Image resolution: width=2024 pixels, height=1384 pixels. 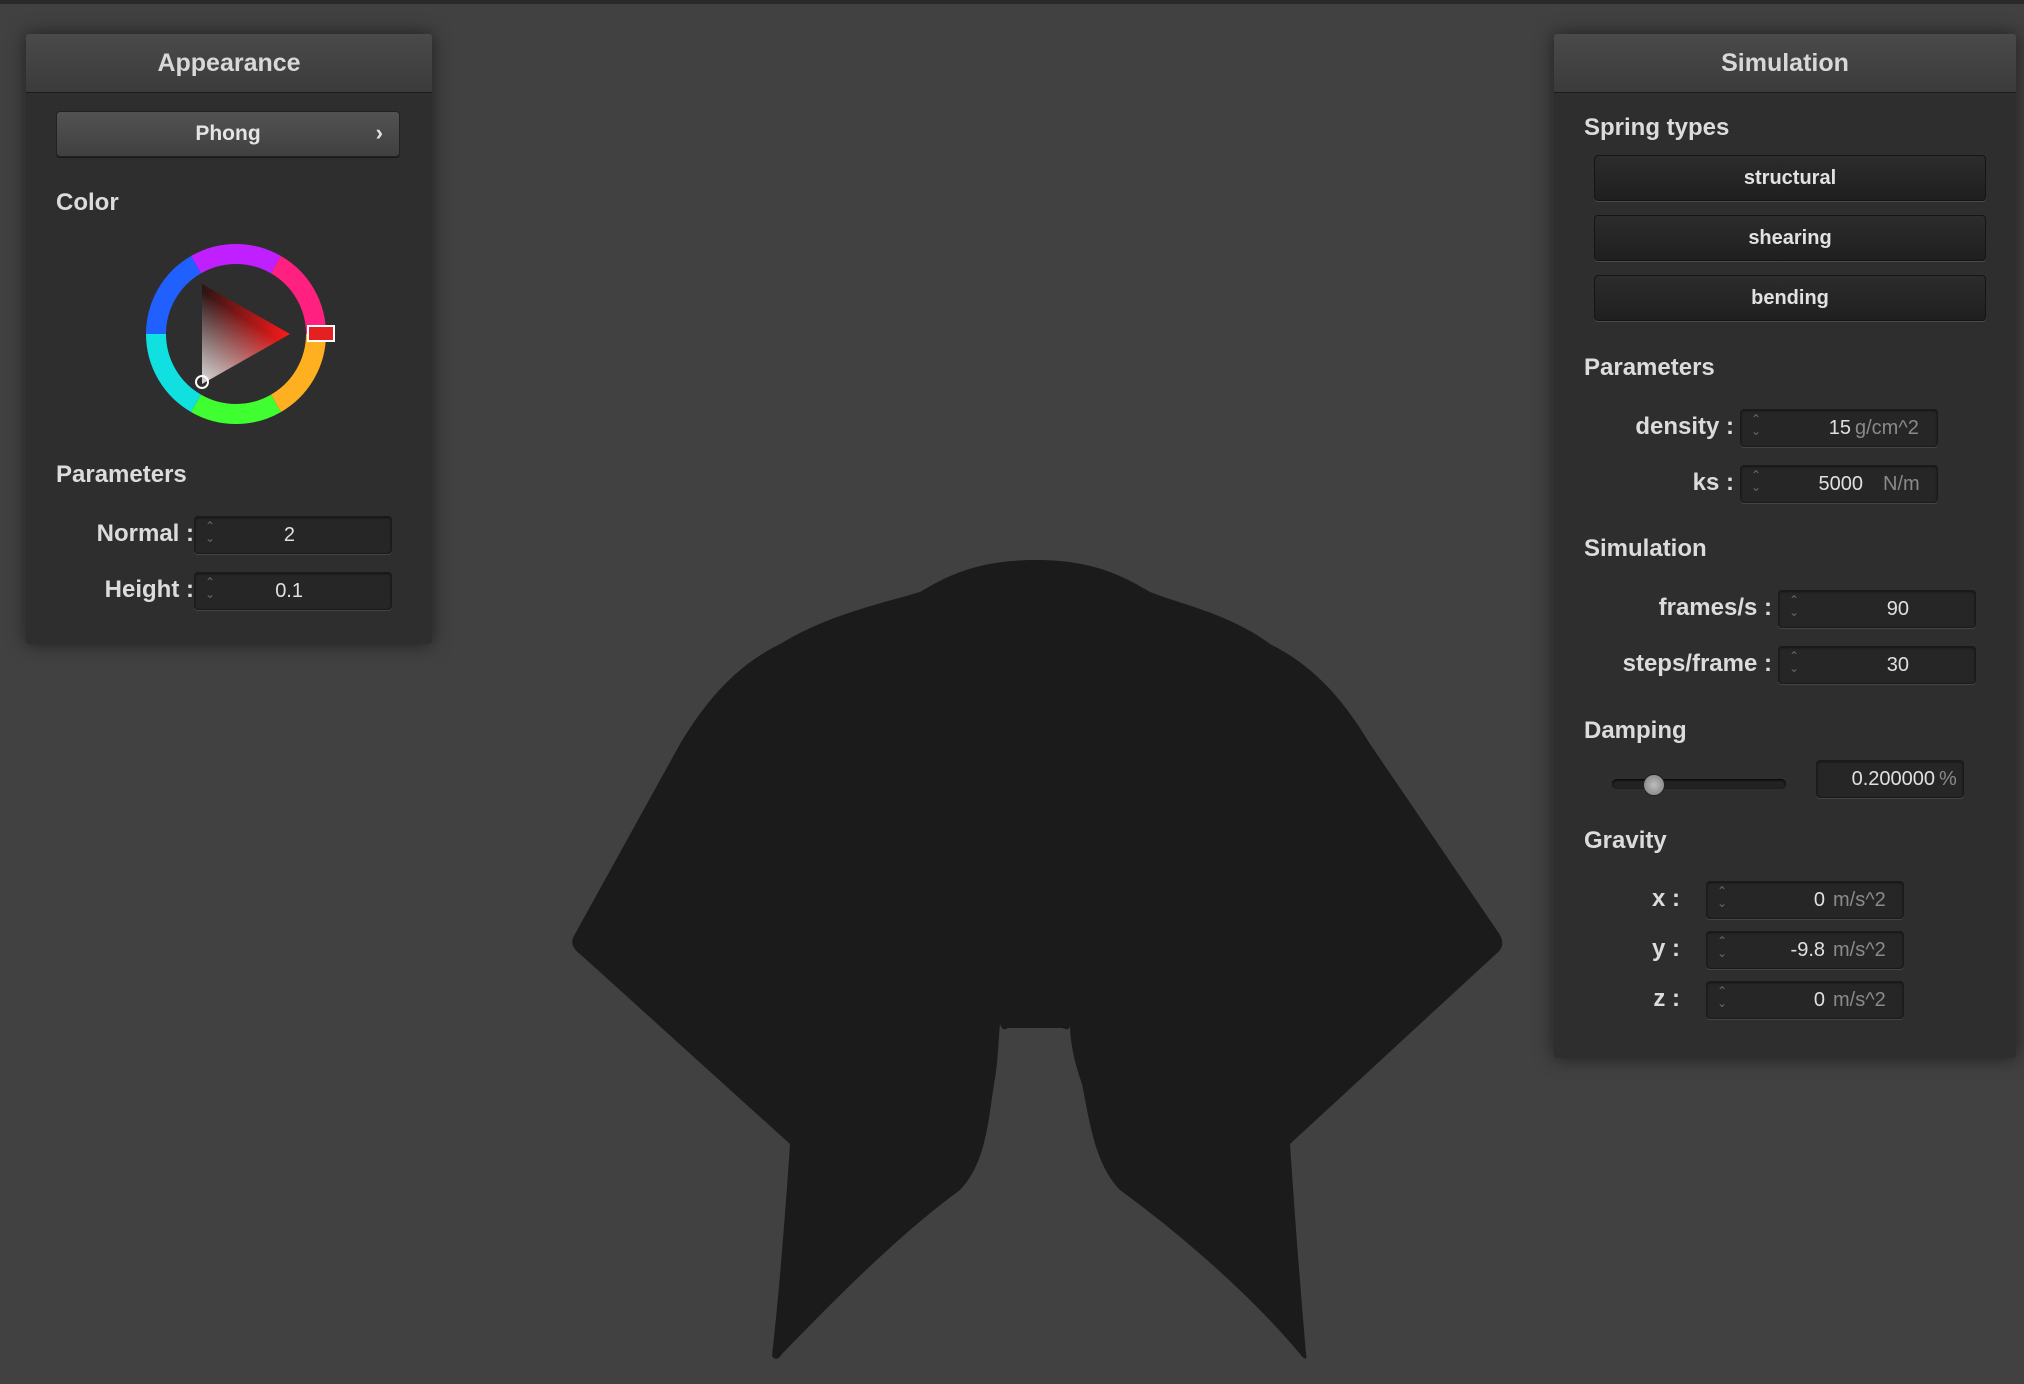 I want to click on gravity-y-value: -9.8, so click(x=1807, y=950).